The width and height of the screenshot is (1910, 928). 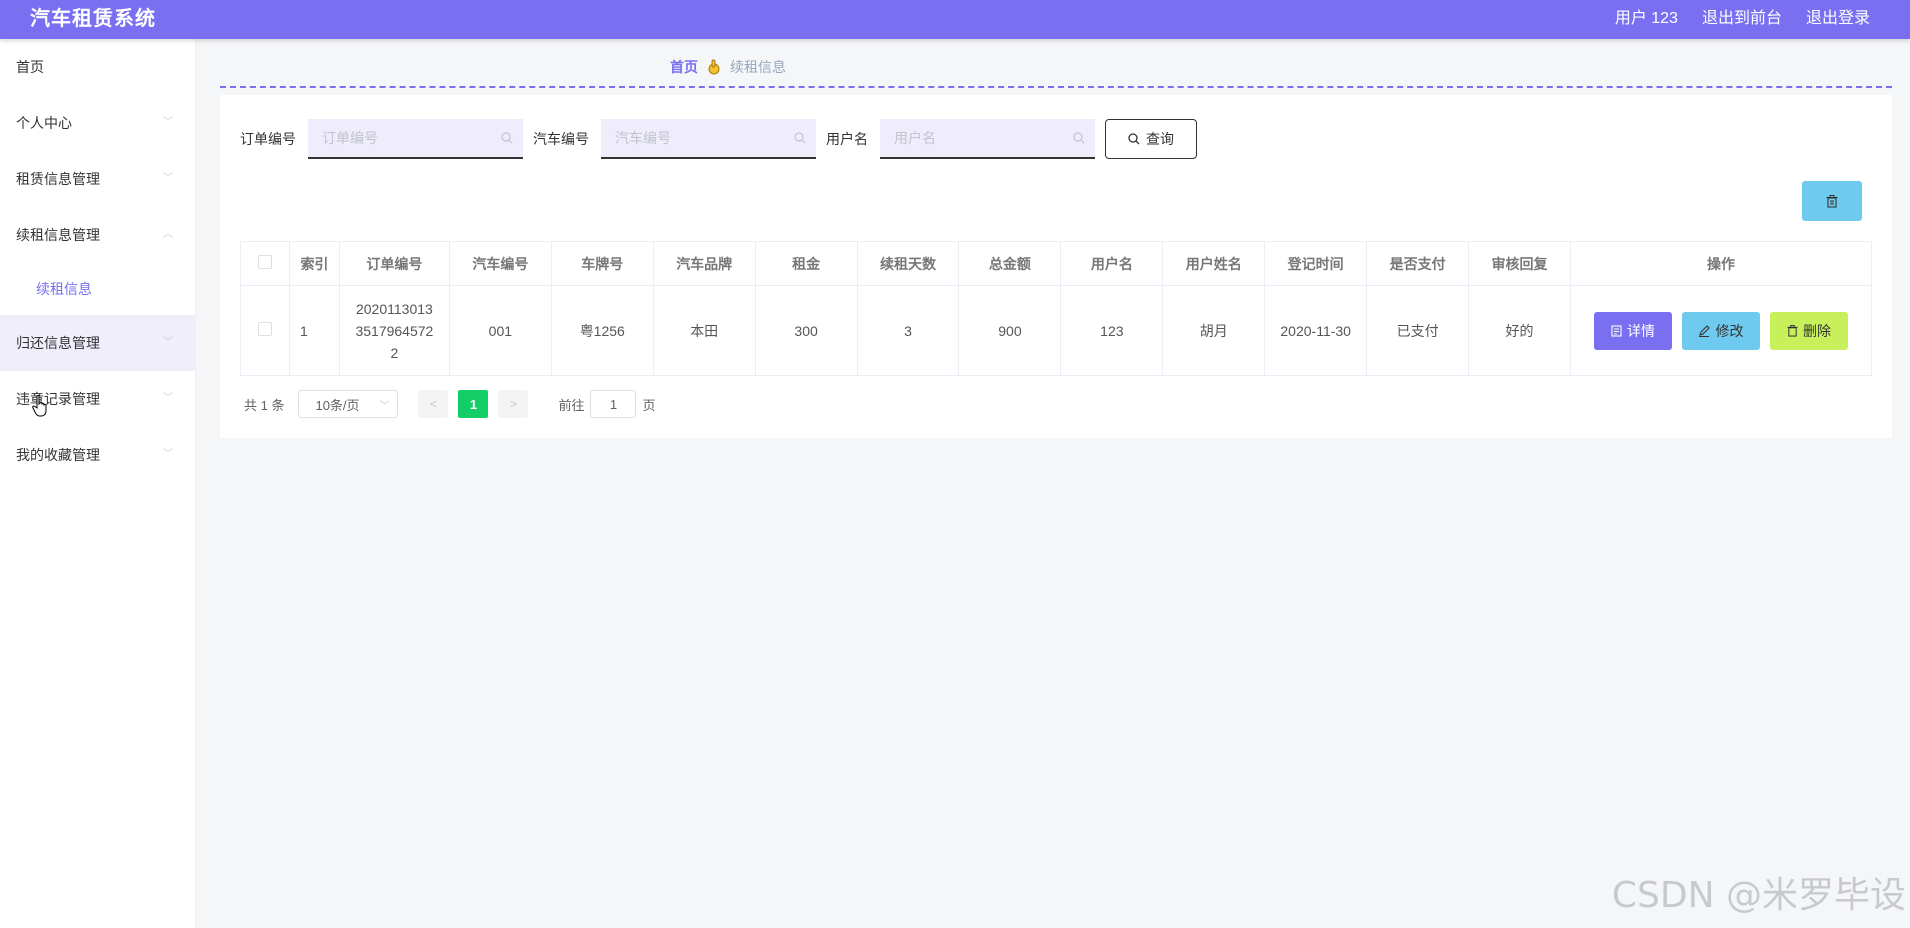 I want to click on cell-order-number: 2020113013 3517964572 2, so click(x=394, y=330).